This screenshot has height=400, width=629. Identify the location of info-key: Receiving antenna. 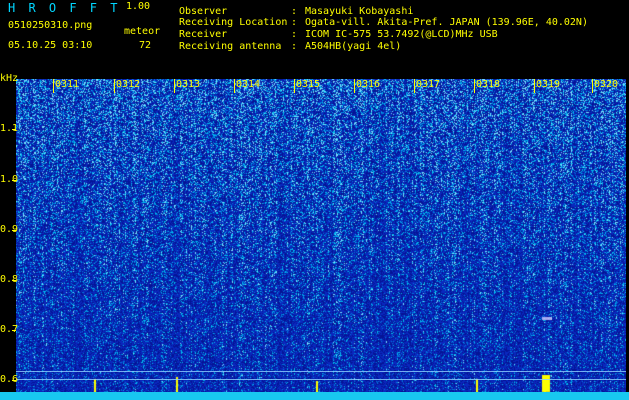
(230, 46).